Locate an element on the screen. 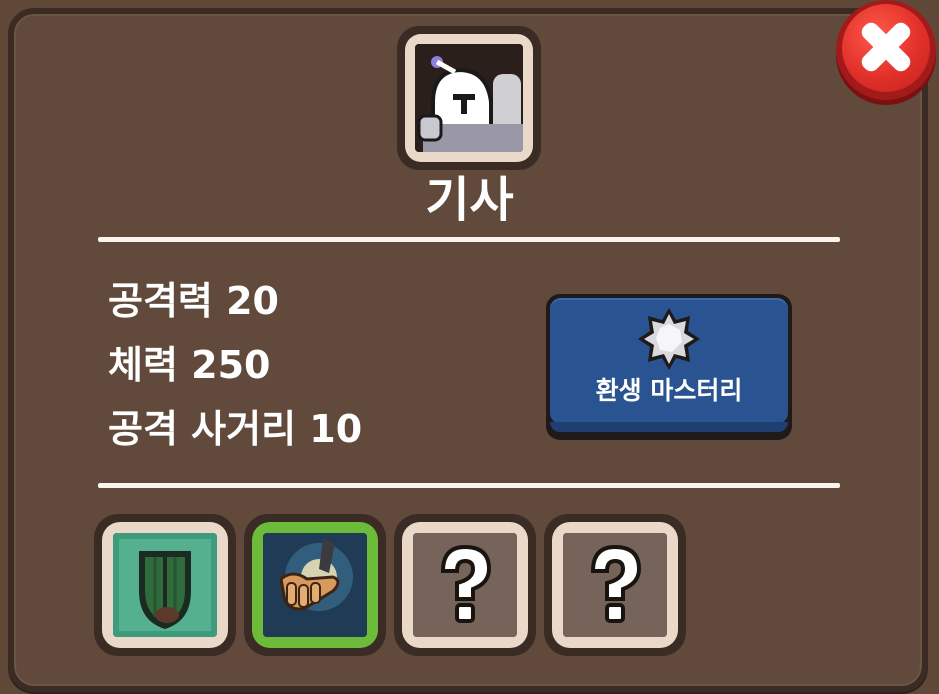  glowing-hand-icon is located at coordinates (315, 585).